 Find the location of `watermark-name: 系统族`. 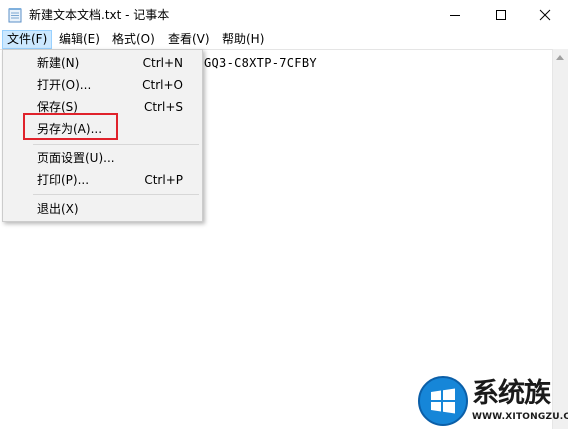

watermark-name: 系统族 is located at coordinates (511, 393).